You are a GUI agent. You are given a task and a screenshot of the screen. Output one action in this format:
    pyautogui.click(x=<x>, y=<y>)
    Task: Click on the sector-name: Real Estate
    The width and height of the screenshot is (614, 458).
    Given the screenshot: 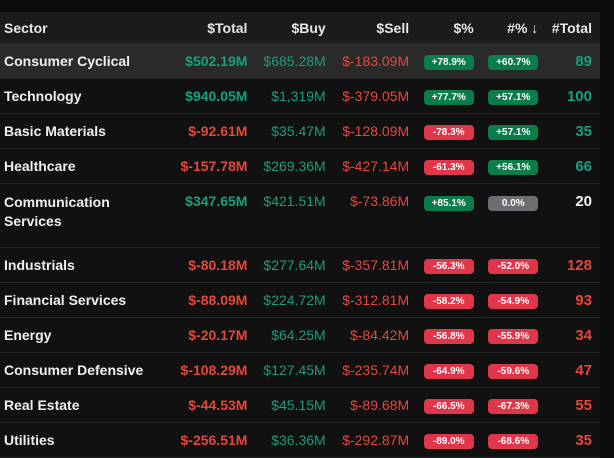 What is the action you would take?
    pyautogui.click(x=86, y=405)
    